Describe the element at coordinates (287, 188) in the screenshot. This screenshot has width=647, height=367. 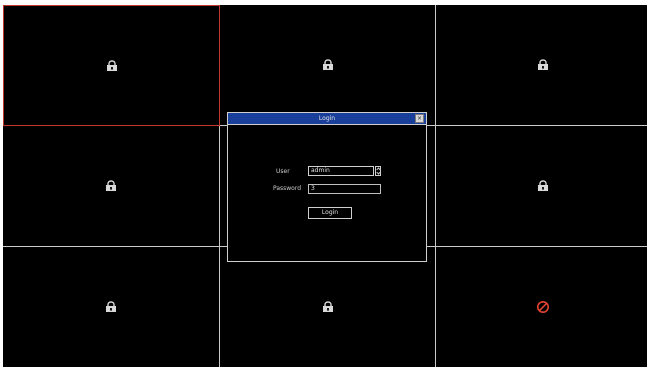
I see `password-label: Password` at that location.